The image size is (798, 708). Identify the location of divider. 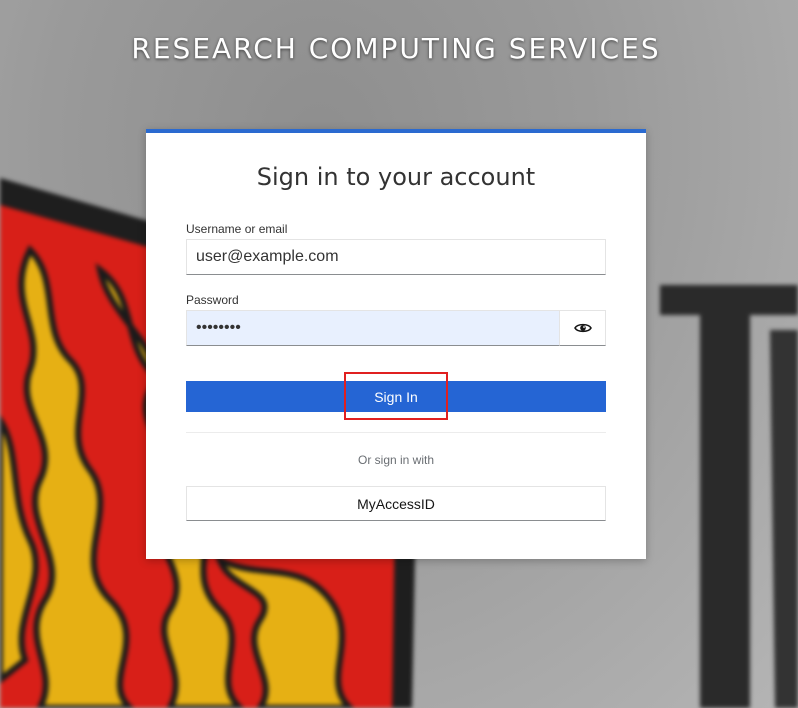
(396, 432).